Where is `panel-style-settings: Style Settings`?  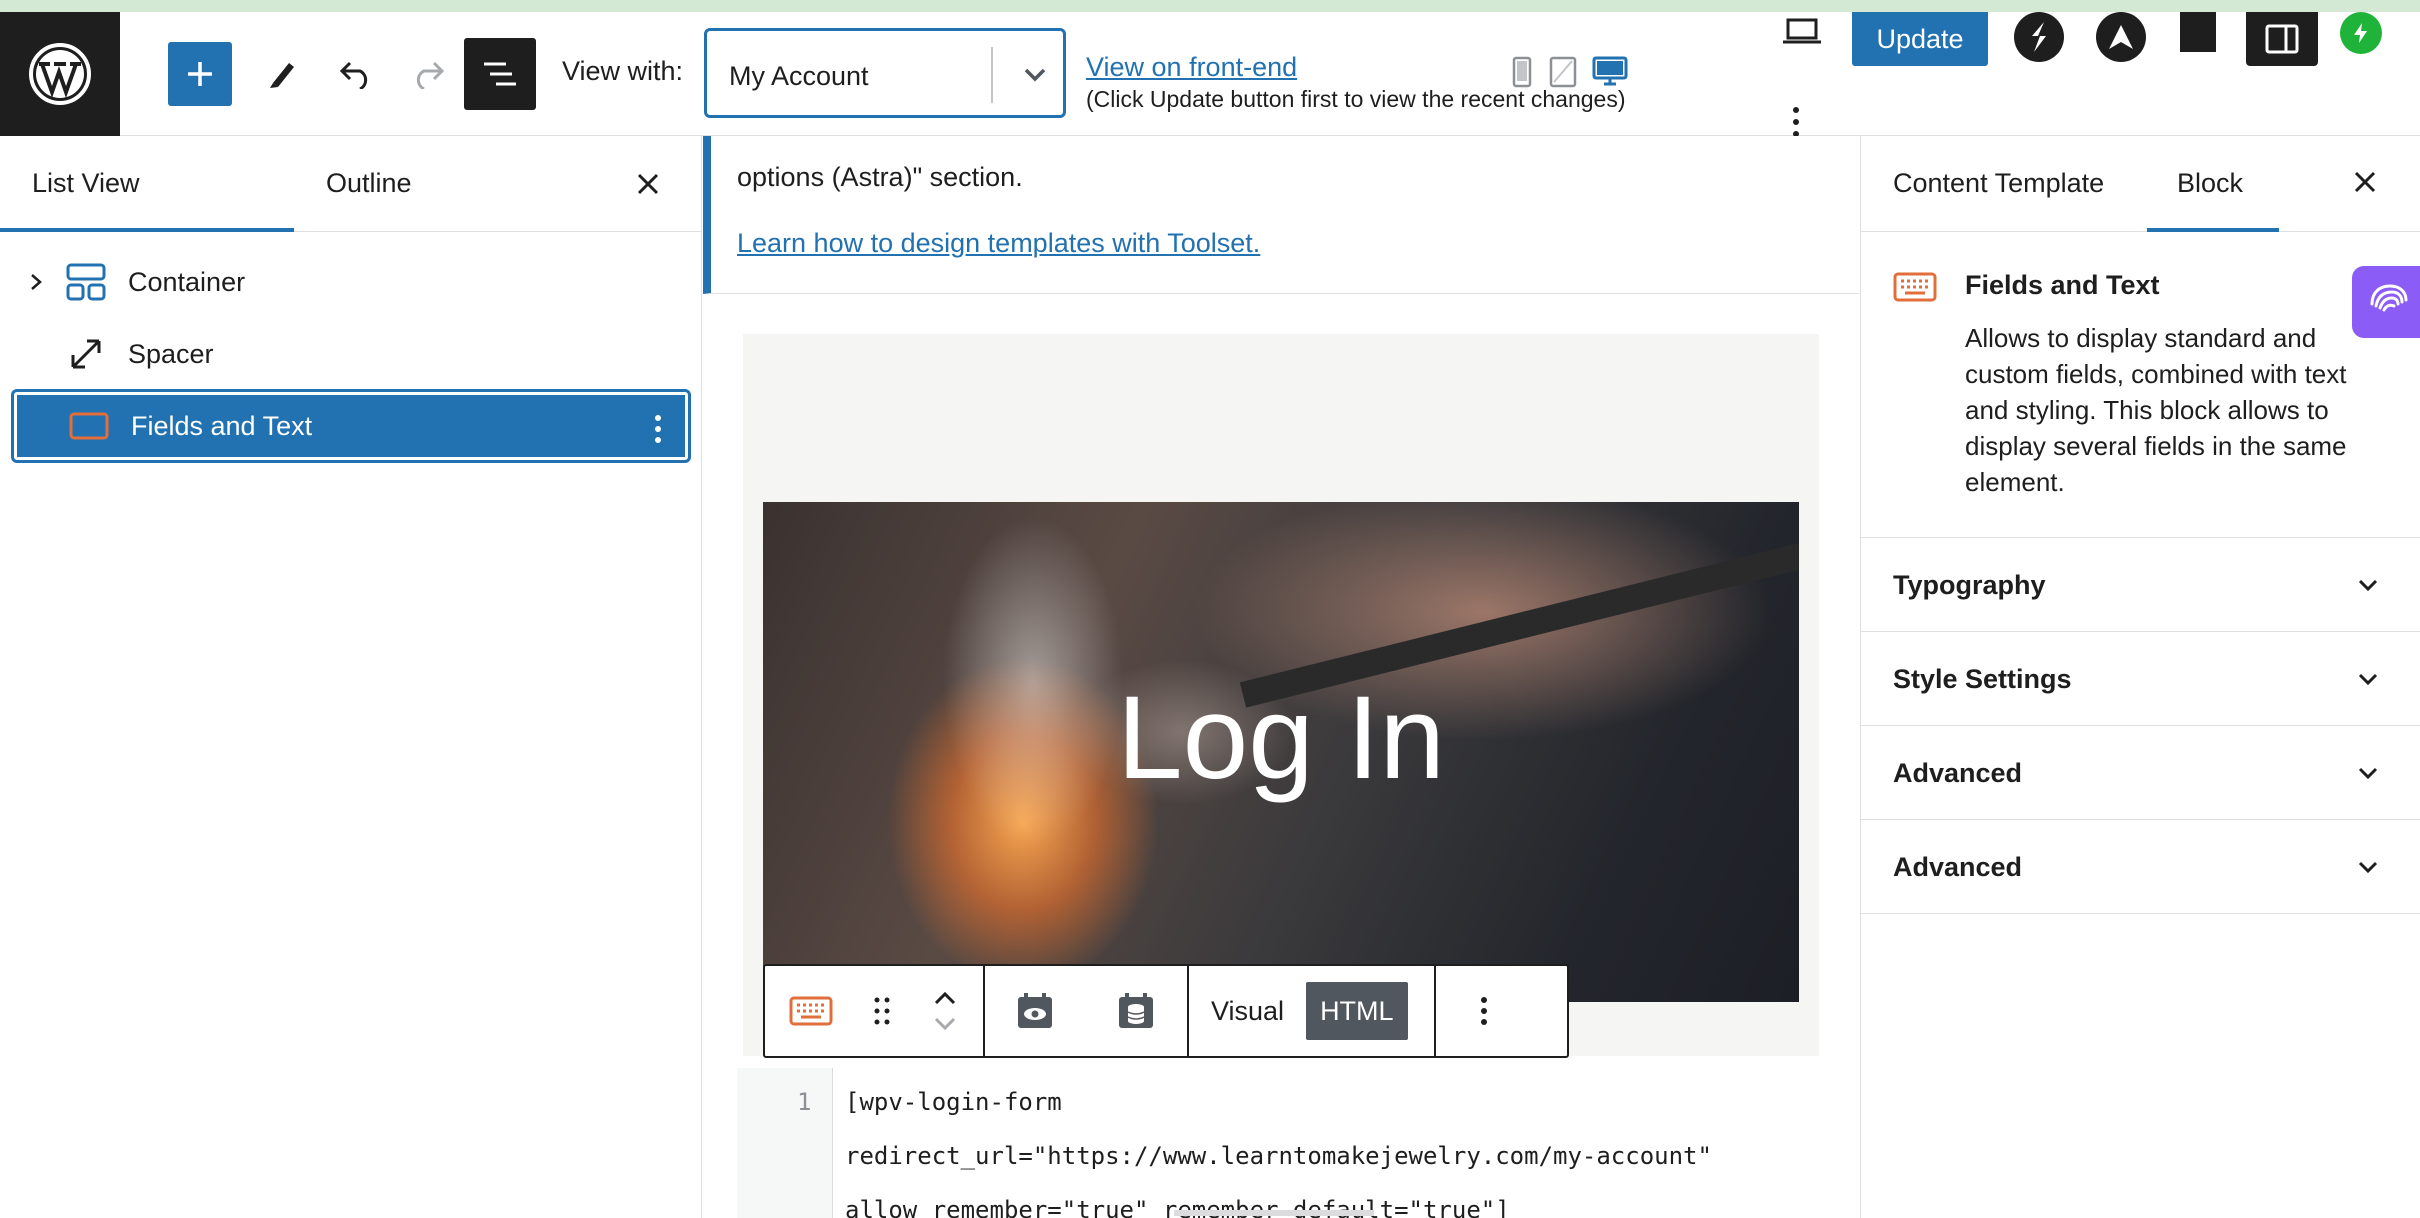
panel-style-settings: Style Settings is located at coordinates (2140, 679).